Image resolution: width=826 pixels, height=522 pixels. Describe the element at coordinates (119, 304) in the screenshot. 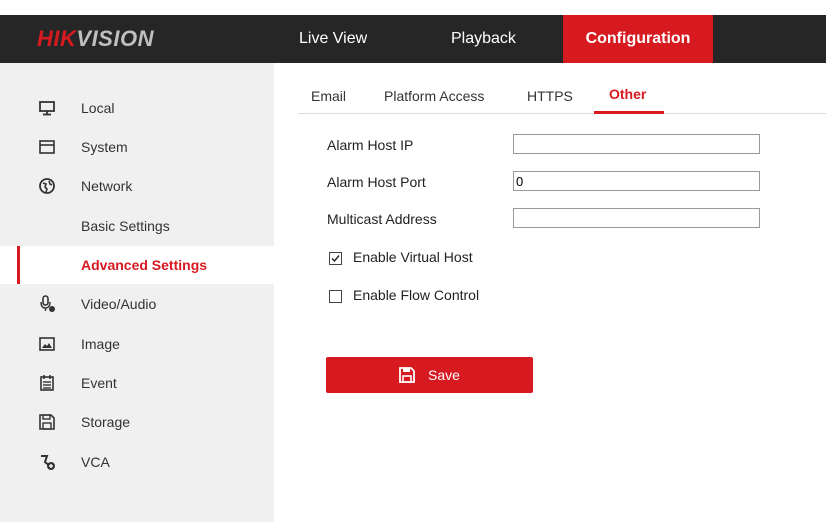

I see `sidebar-item-label: Video/Audio` at that location.